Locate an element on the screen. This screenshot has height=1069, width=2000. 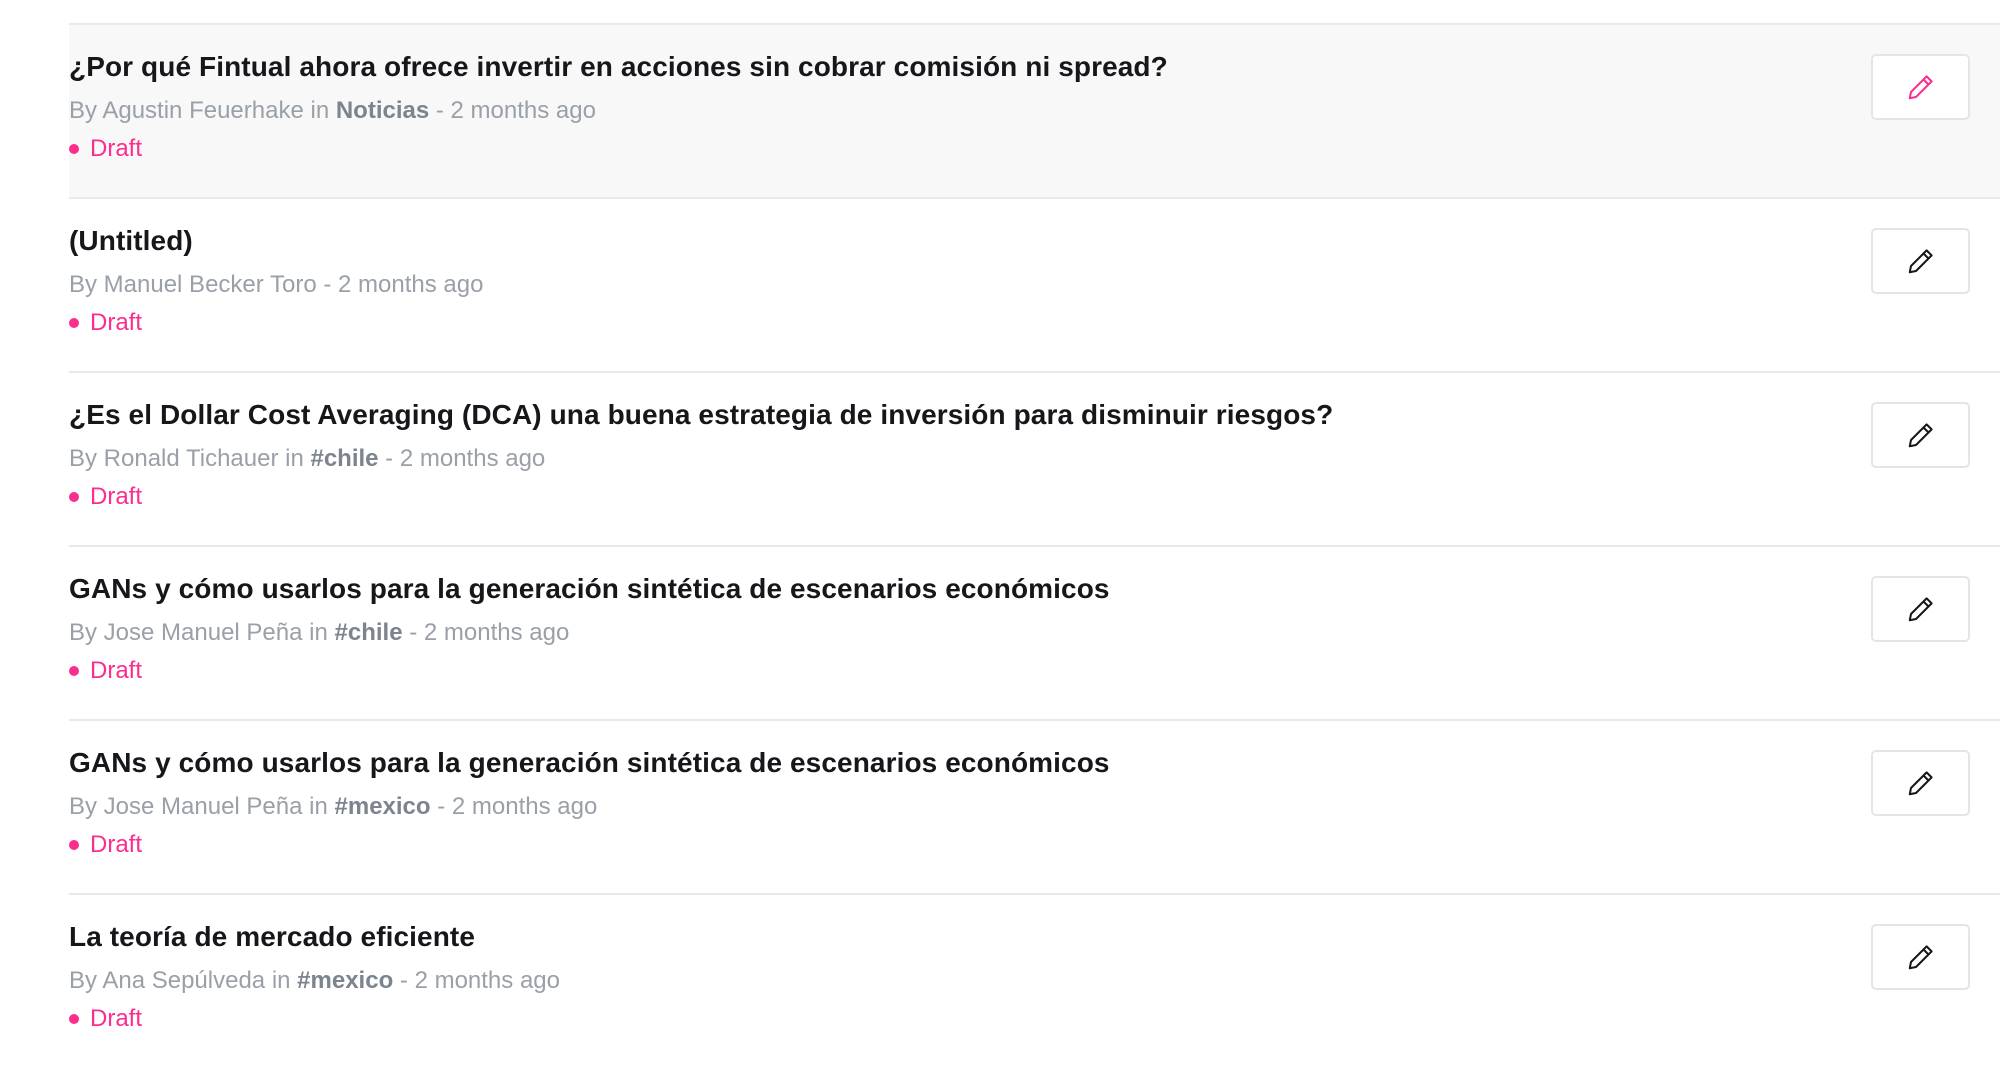
post-title: La teoría de mercado eficiente is located at coordinates (272, 937).